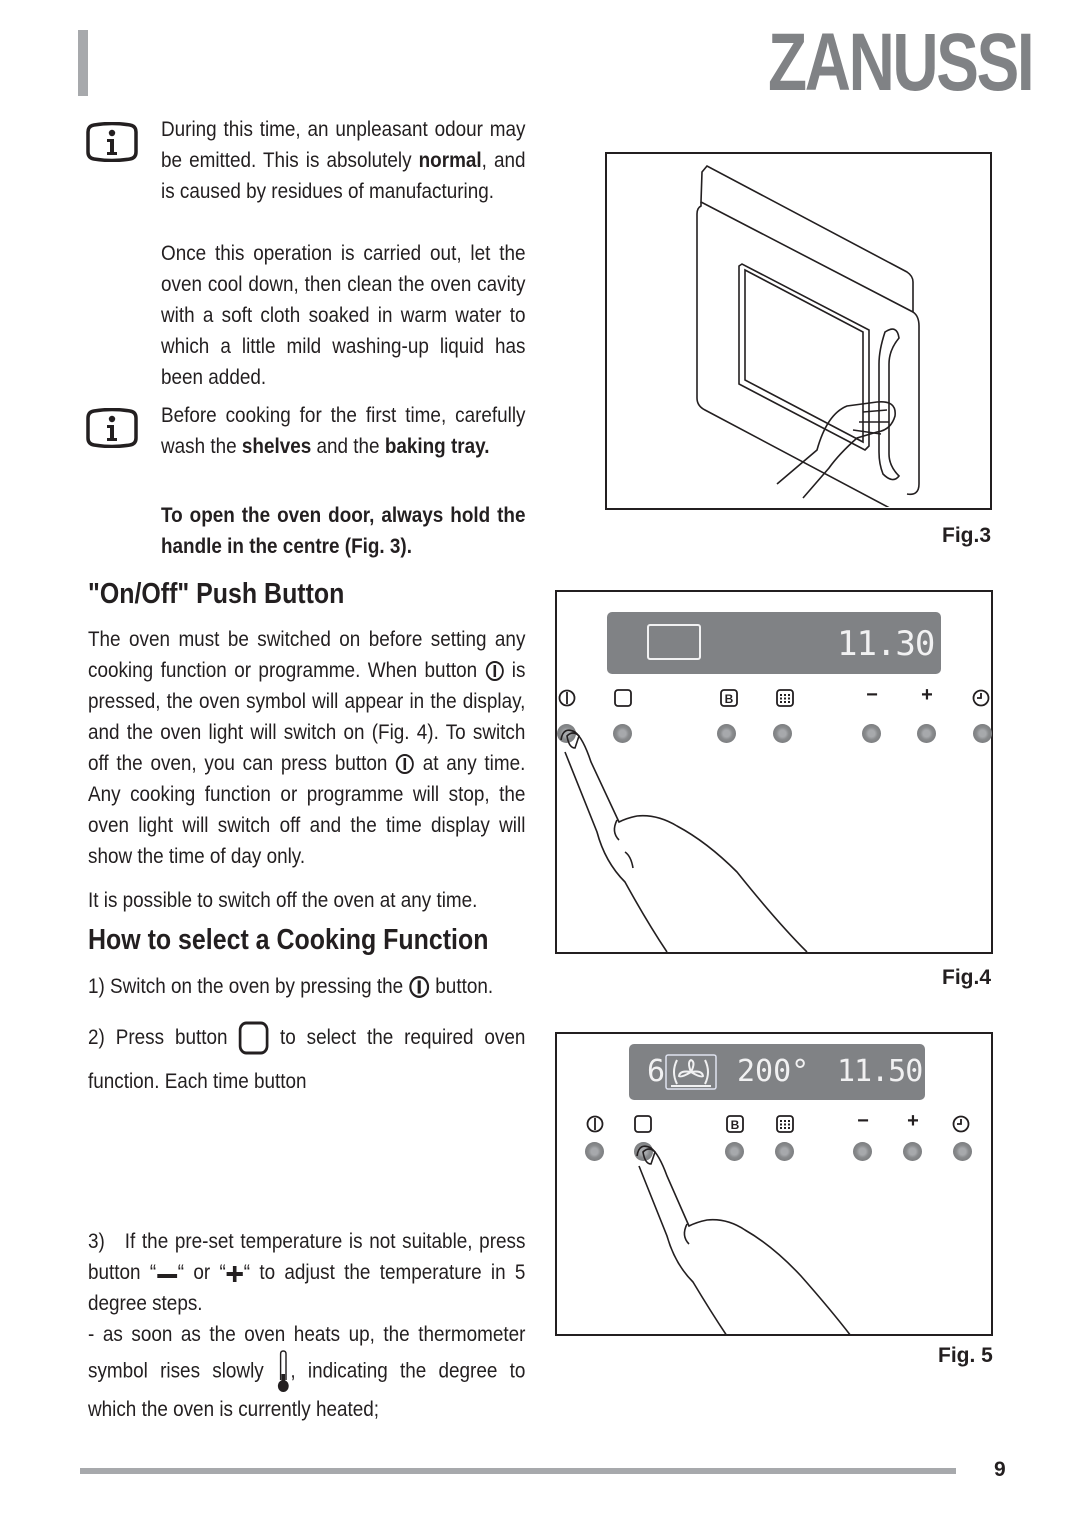 The width and height of the screenshot is (1080, 1532). I want to click on note-bold: baking tray., so click(437, 446).